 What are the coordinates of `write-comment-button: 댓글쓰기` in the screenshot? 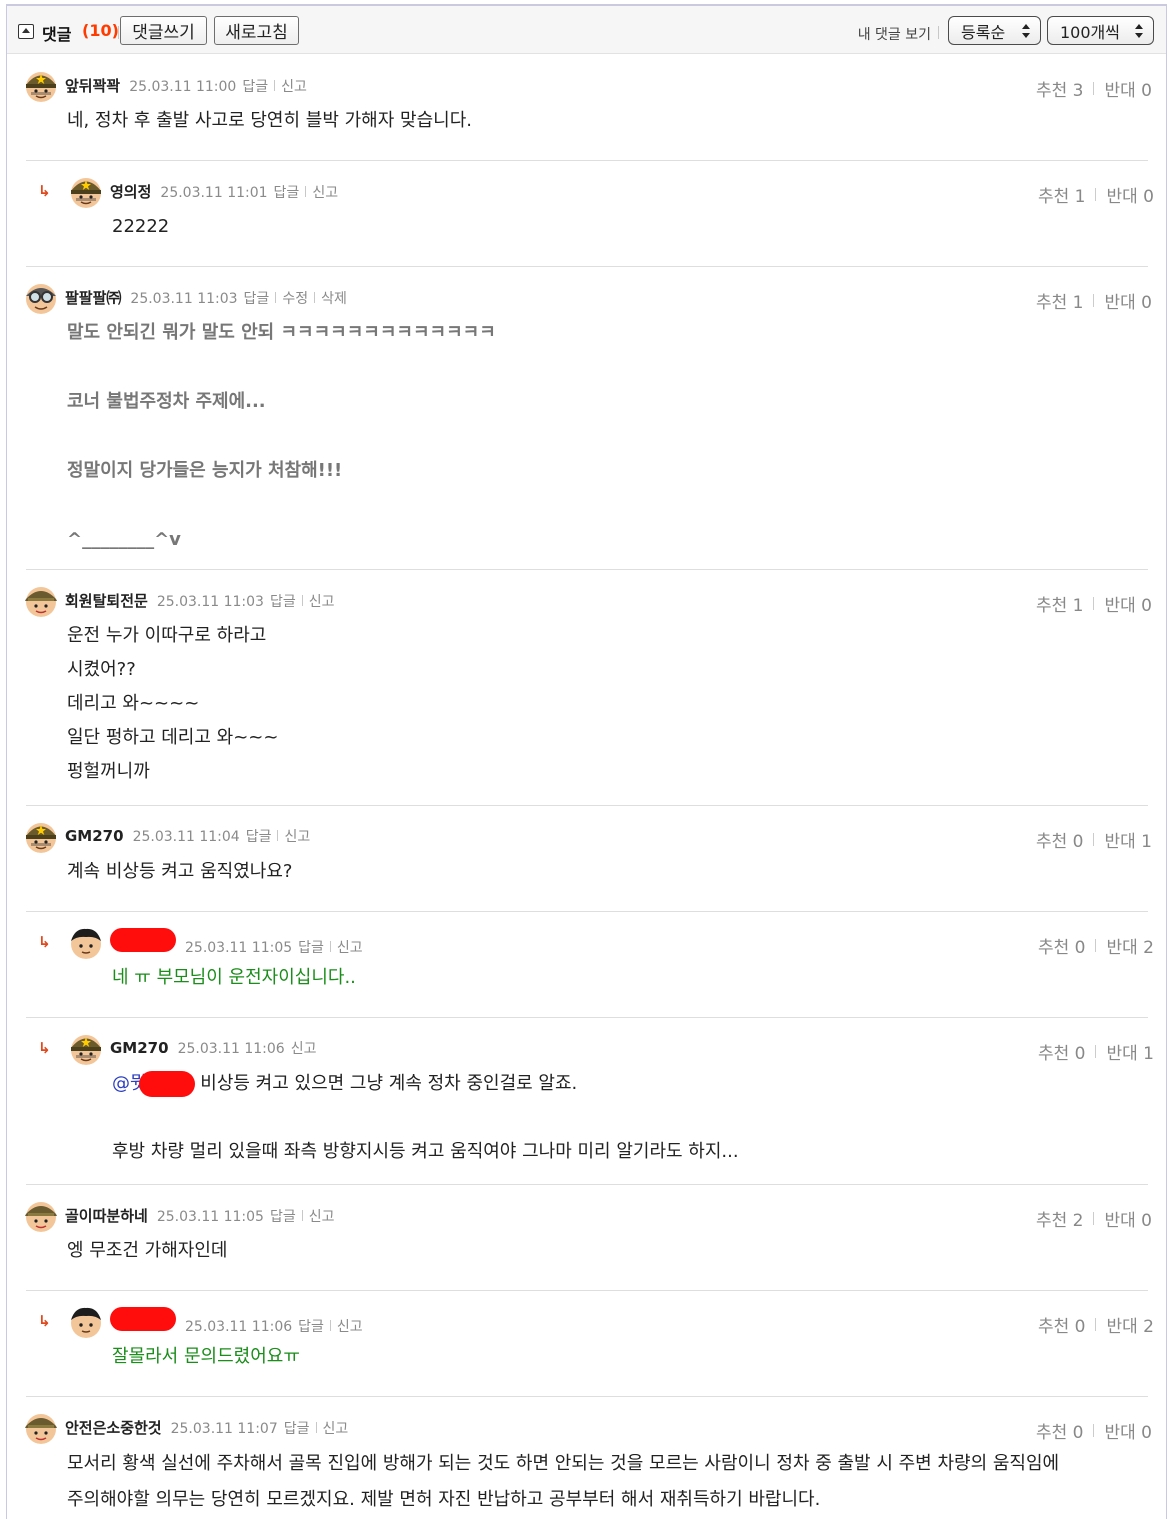 It's located at (163, 30).